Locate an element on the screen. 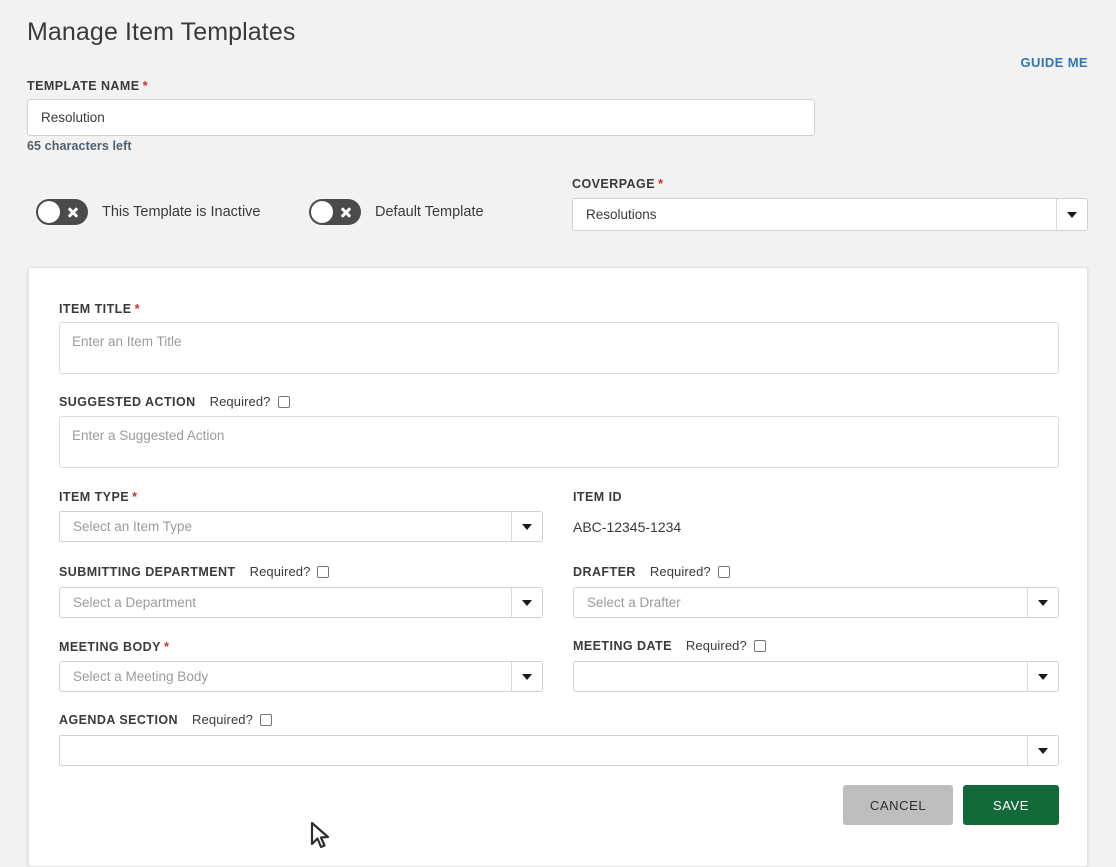  drafter-label-group: DRAFTER Required? is located at coordinates (651, 571).